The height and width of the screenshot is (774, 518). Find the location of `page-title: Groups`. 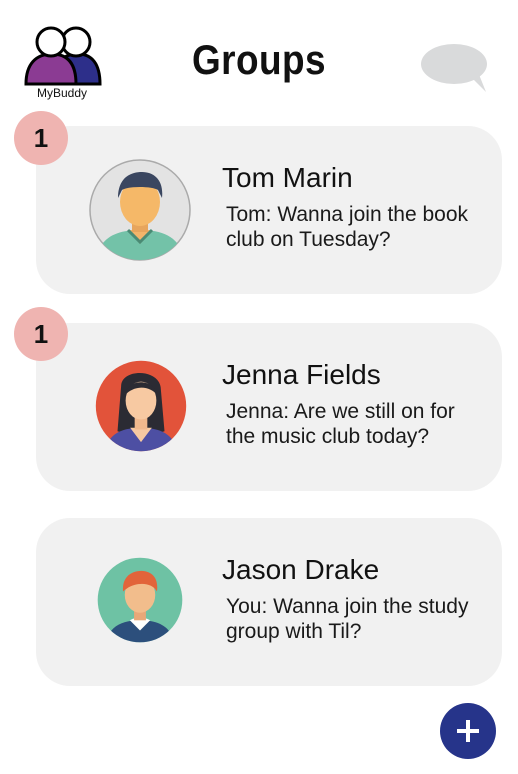

page-title: Groups is located at coordinates (259, 59).